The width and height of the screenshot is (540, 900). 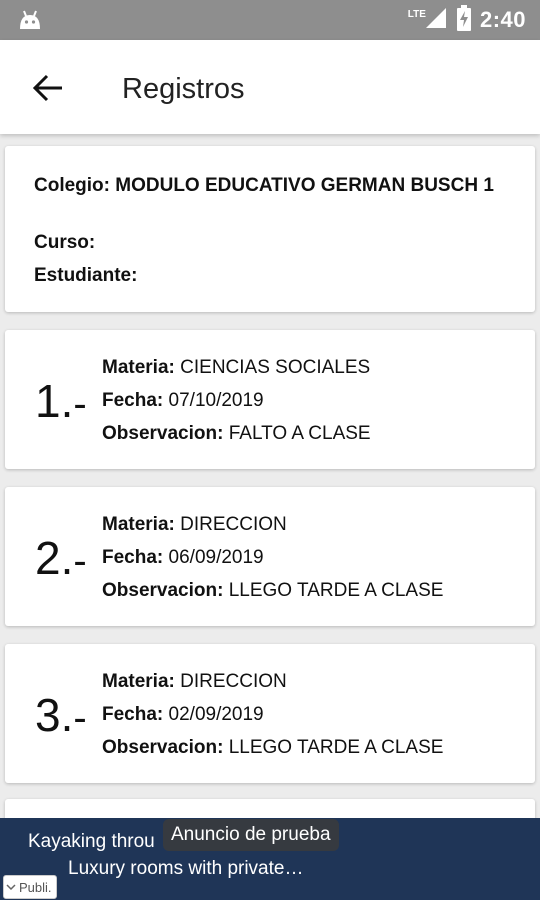 I want to click on back-button, so click(x=48, y=88).